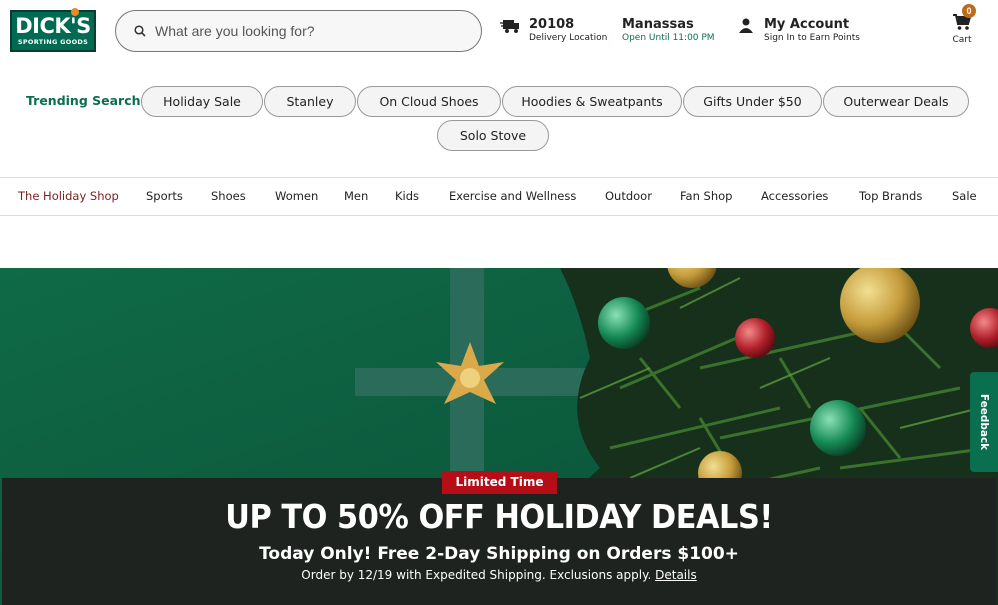  I want to click on logo-subtext: SPORTING GOODS, so click(53, 42).